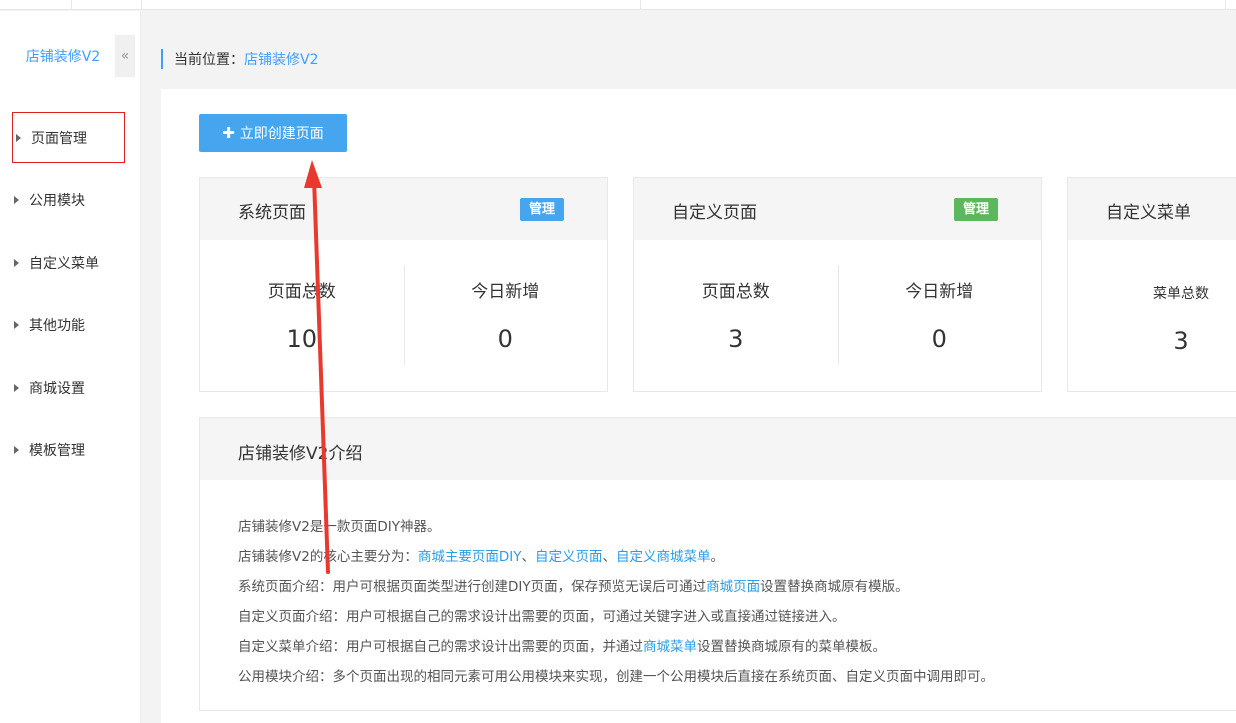 Image resolution: width=1236 pixels, height=723 pixels. I want to click on intro-text: 设置替换商城原有的菜单模板。, so click(791, 647).